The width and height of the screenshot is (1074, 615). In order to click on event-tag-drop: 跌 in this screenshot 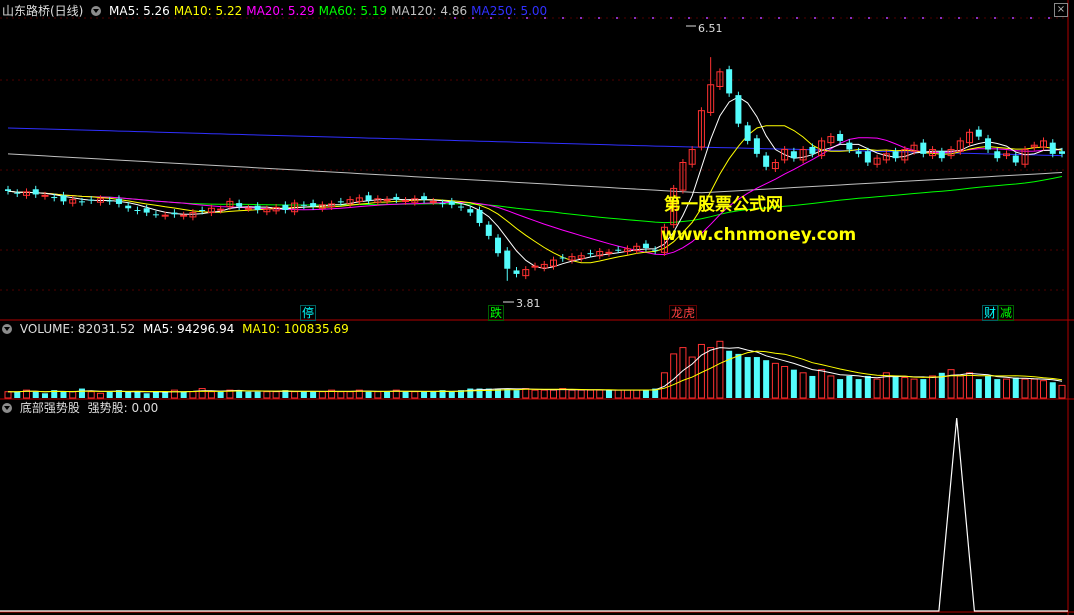, I will do `click(496, 313)`.